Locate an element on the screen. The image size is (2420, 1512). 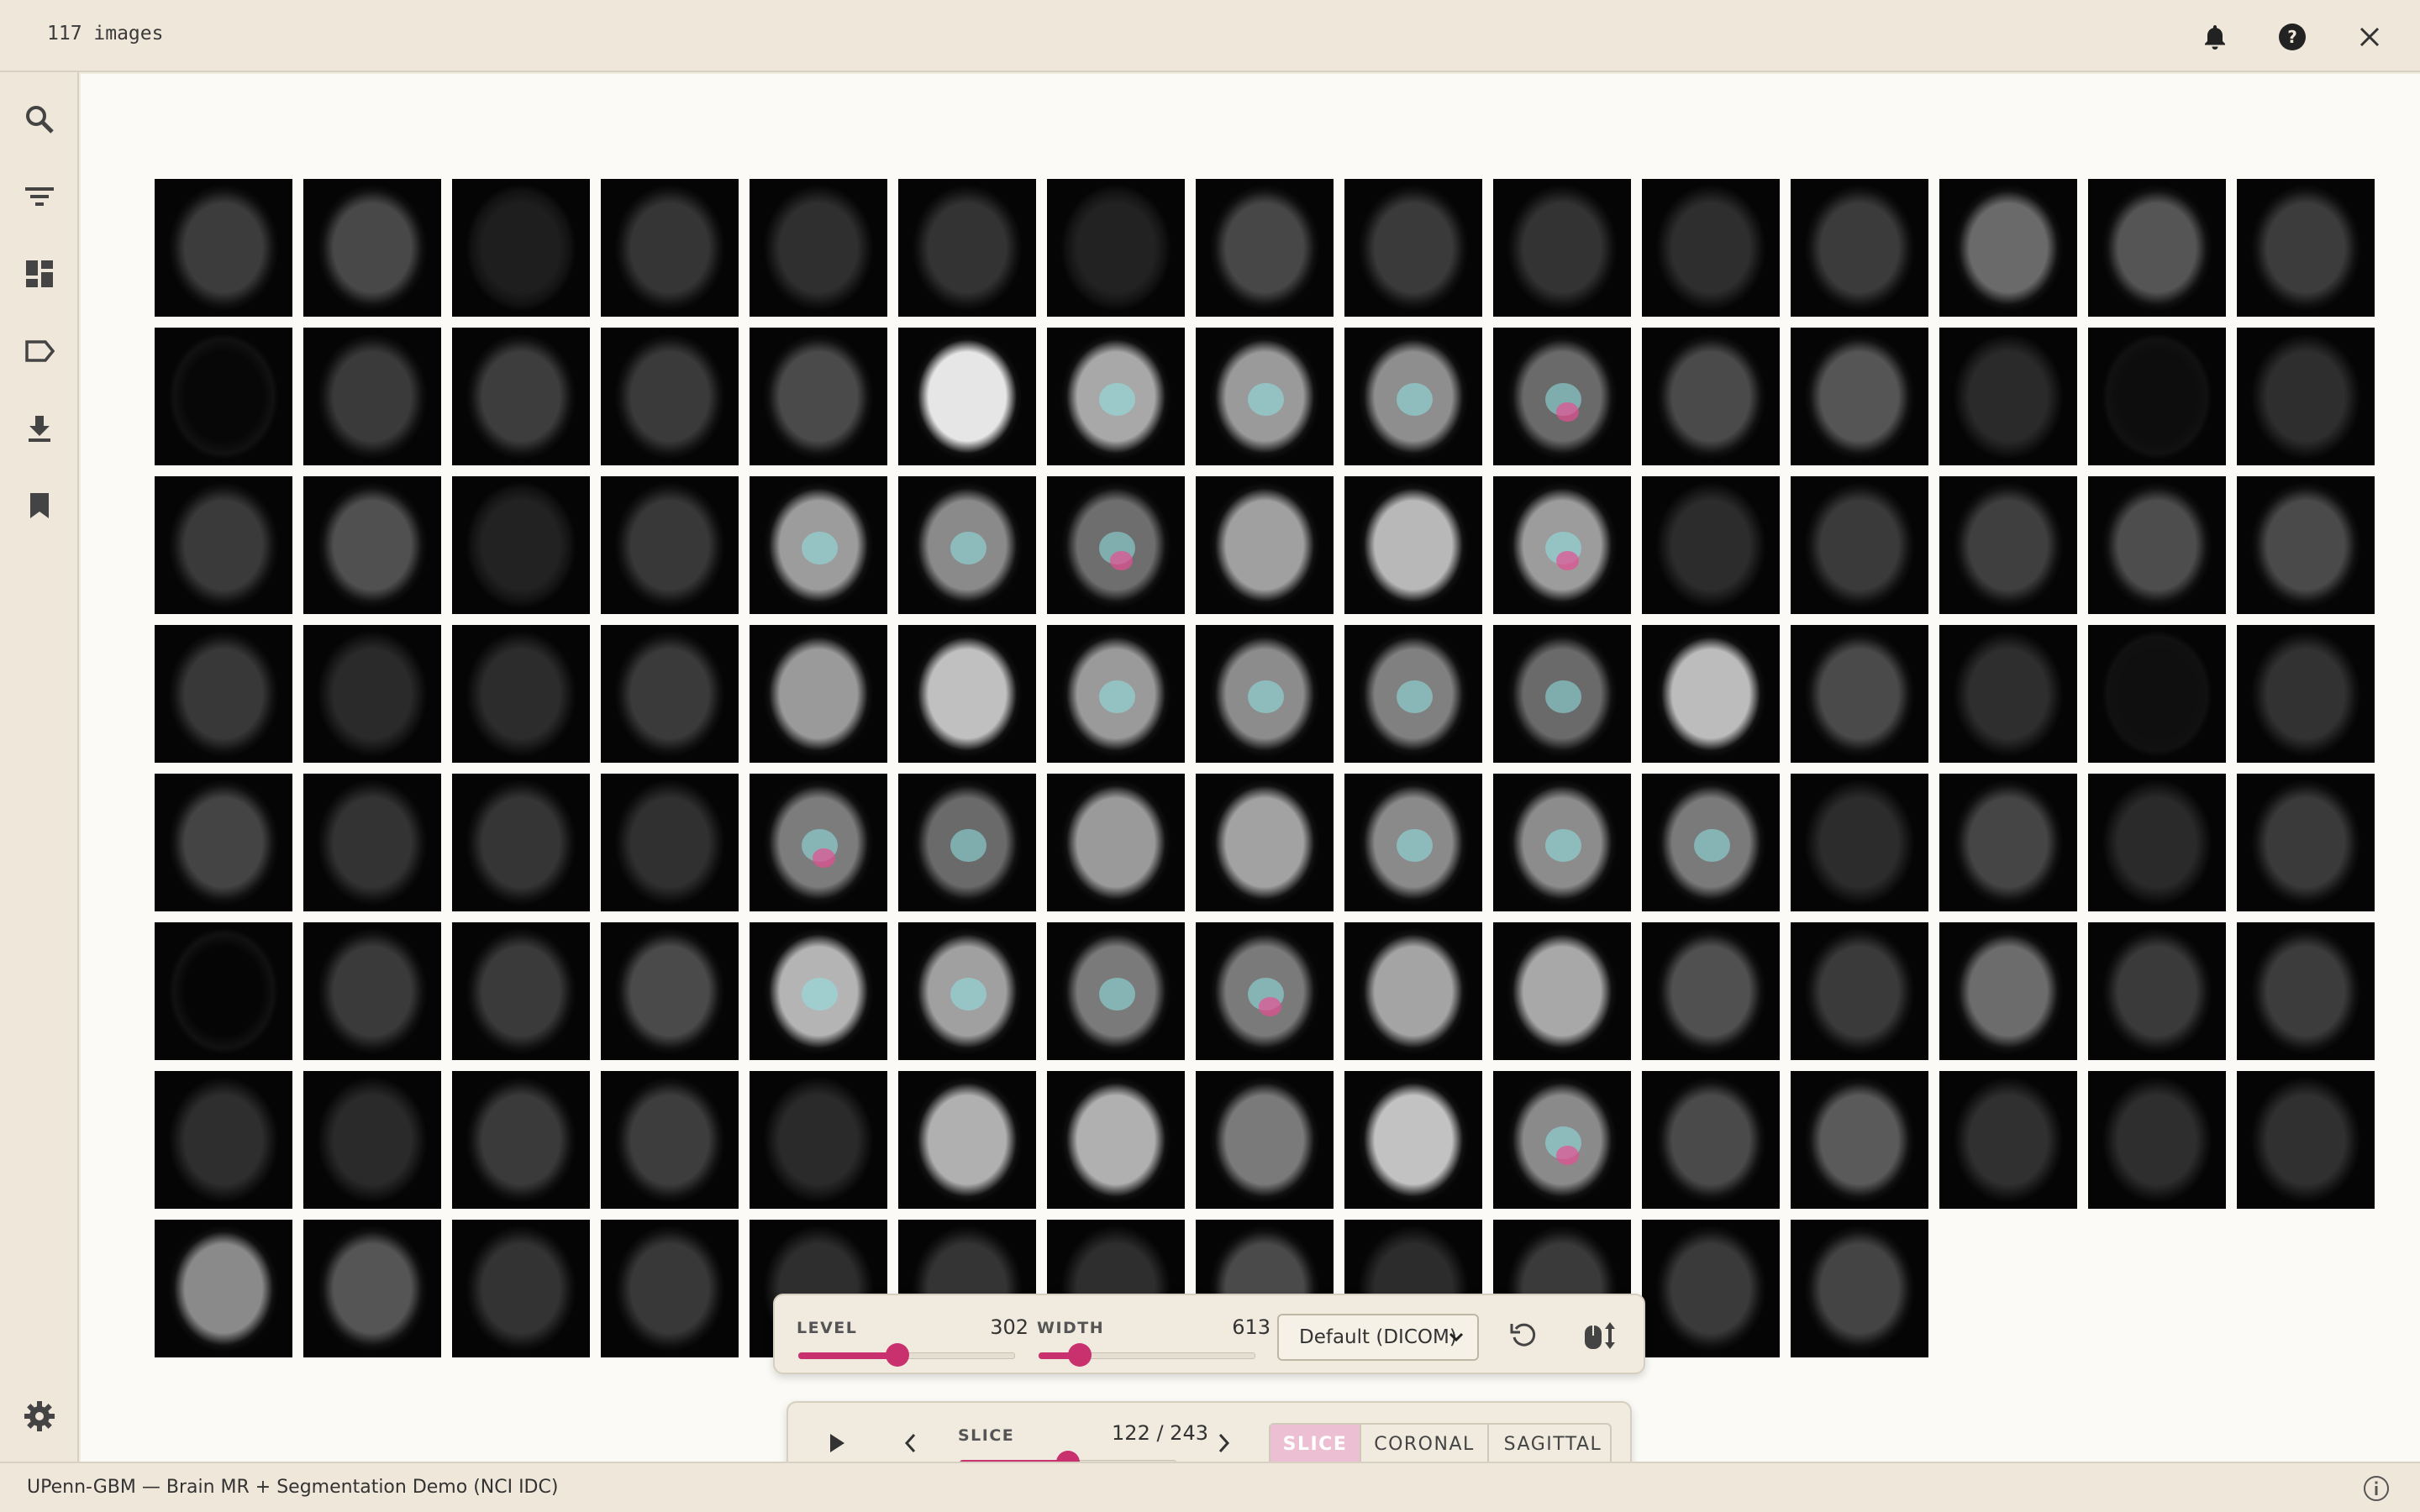
view-sagittal-button: SAGITTAL is located at coordinates (1549, 1444).